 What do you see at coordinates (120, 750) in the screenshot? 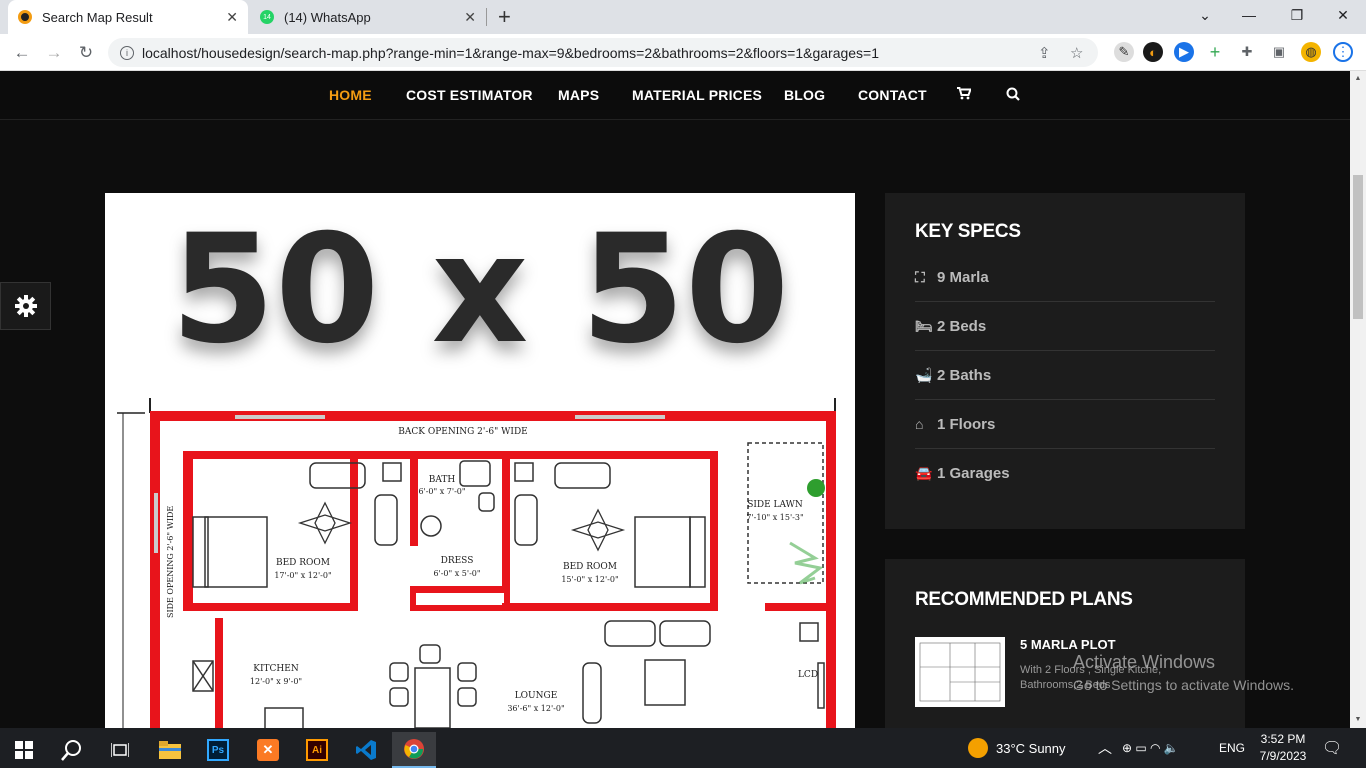
I see `task-view-icon` at bounding box center [120, 750].